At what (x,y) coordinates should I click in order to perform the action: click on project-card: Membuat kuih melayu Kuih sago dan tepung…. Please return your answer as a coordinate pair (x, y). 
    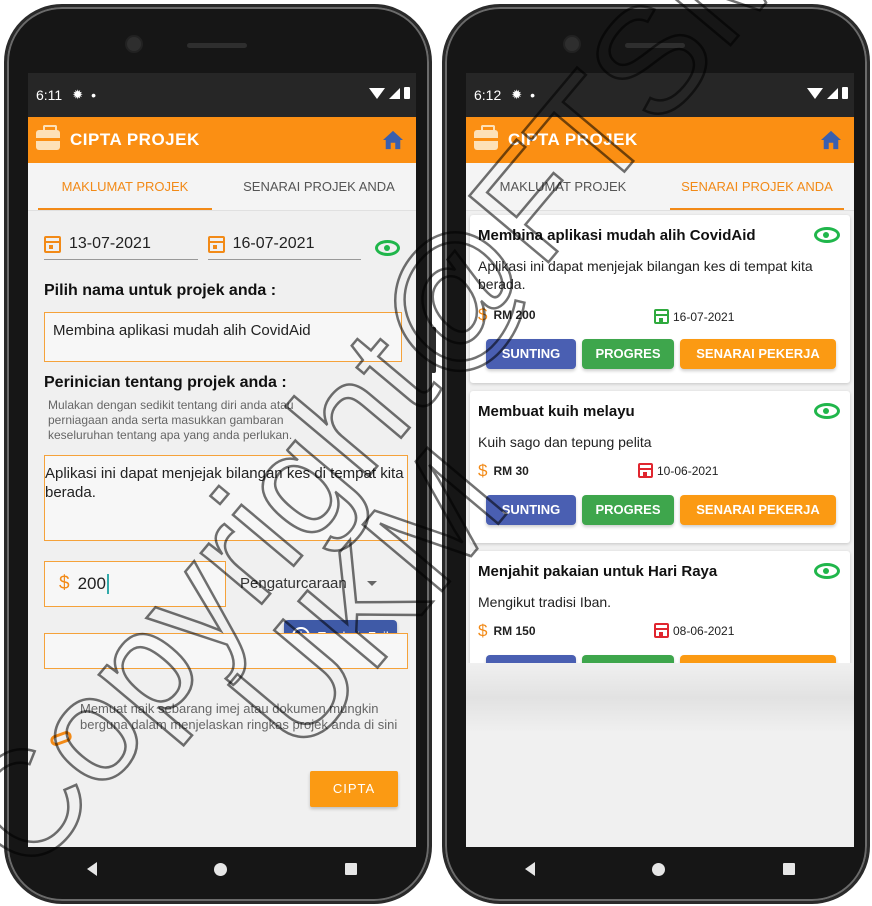
    Looking at the image, I should click on (660, 467).